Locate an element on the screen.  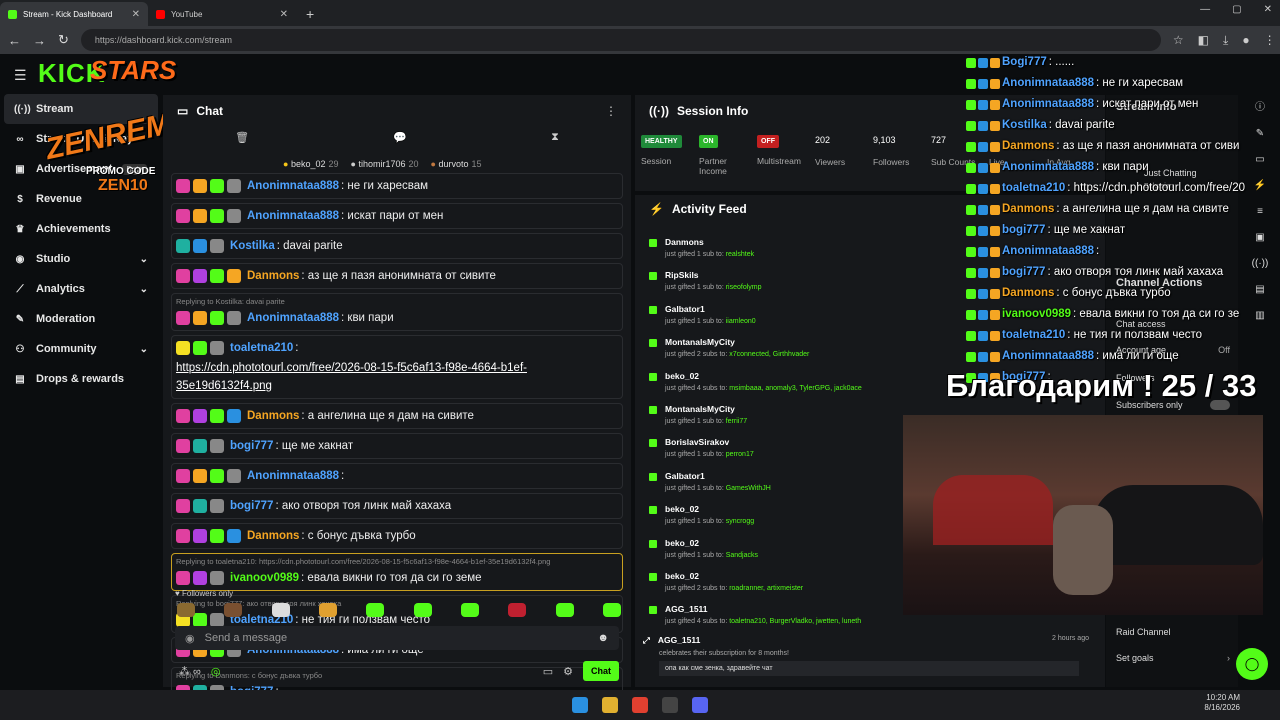
maximize-icon: ▢ is located at coordinates (1236, 9).